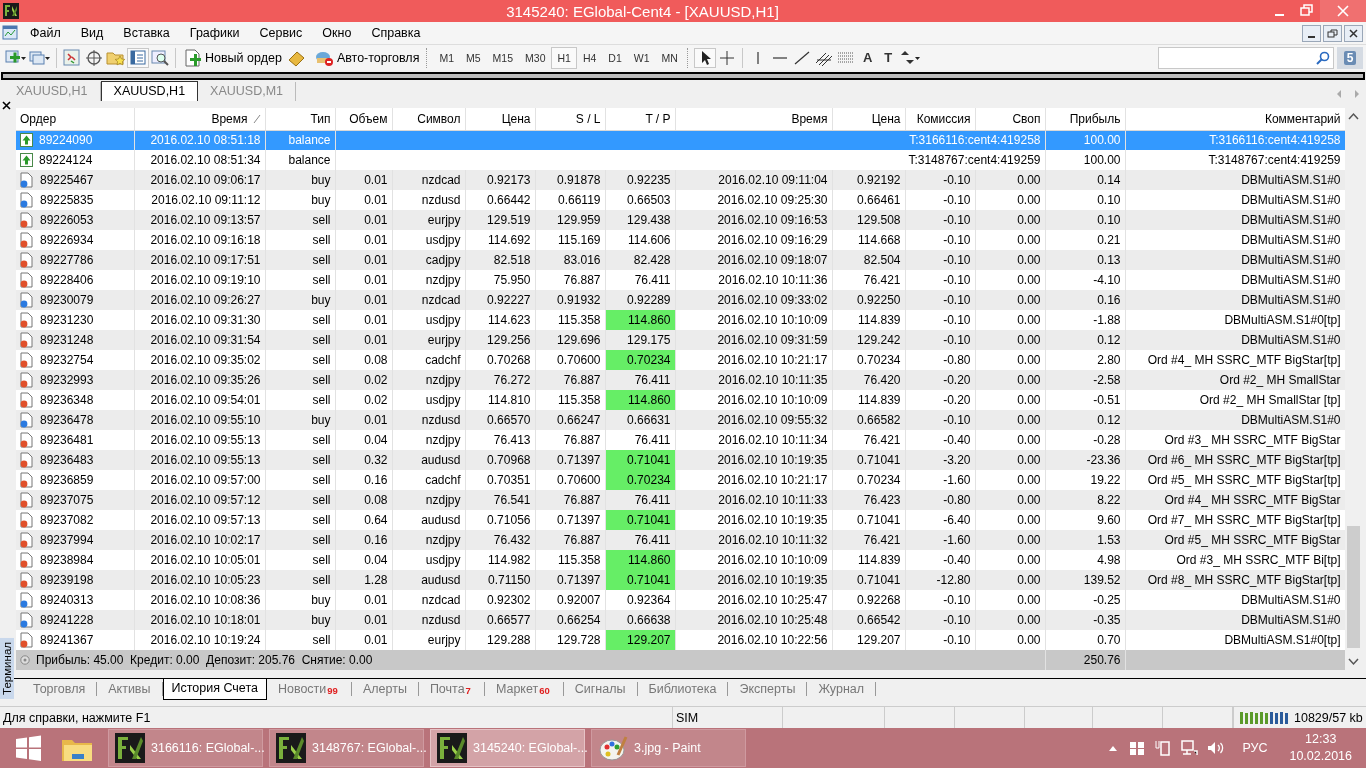 This screenshot has height=768, width=1366. I want to click on timeframe-button: W1, so click(641, 57).